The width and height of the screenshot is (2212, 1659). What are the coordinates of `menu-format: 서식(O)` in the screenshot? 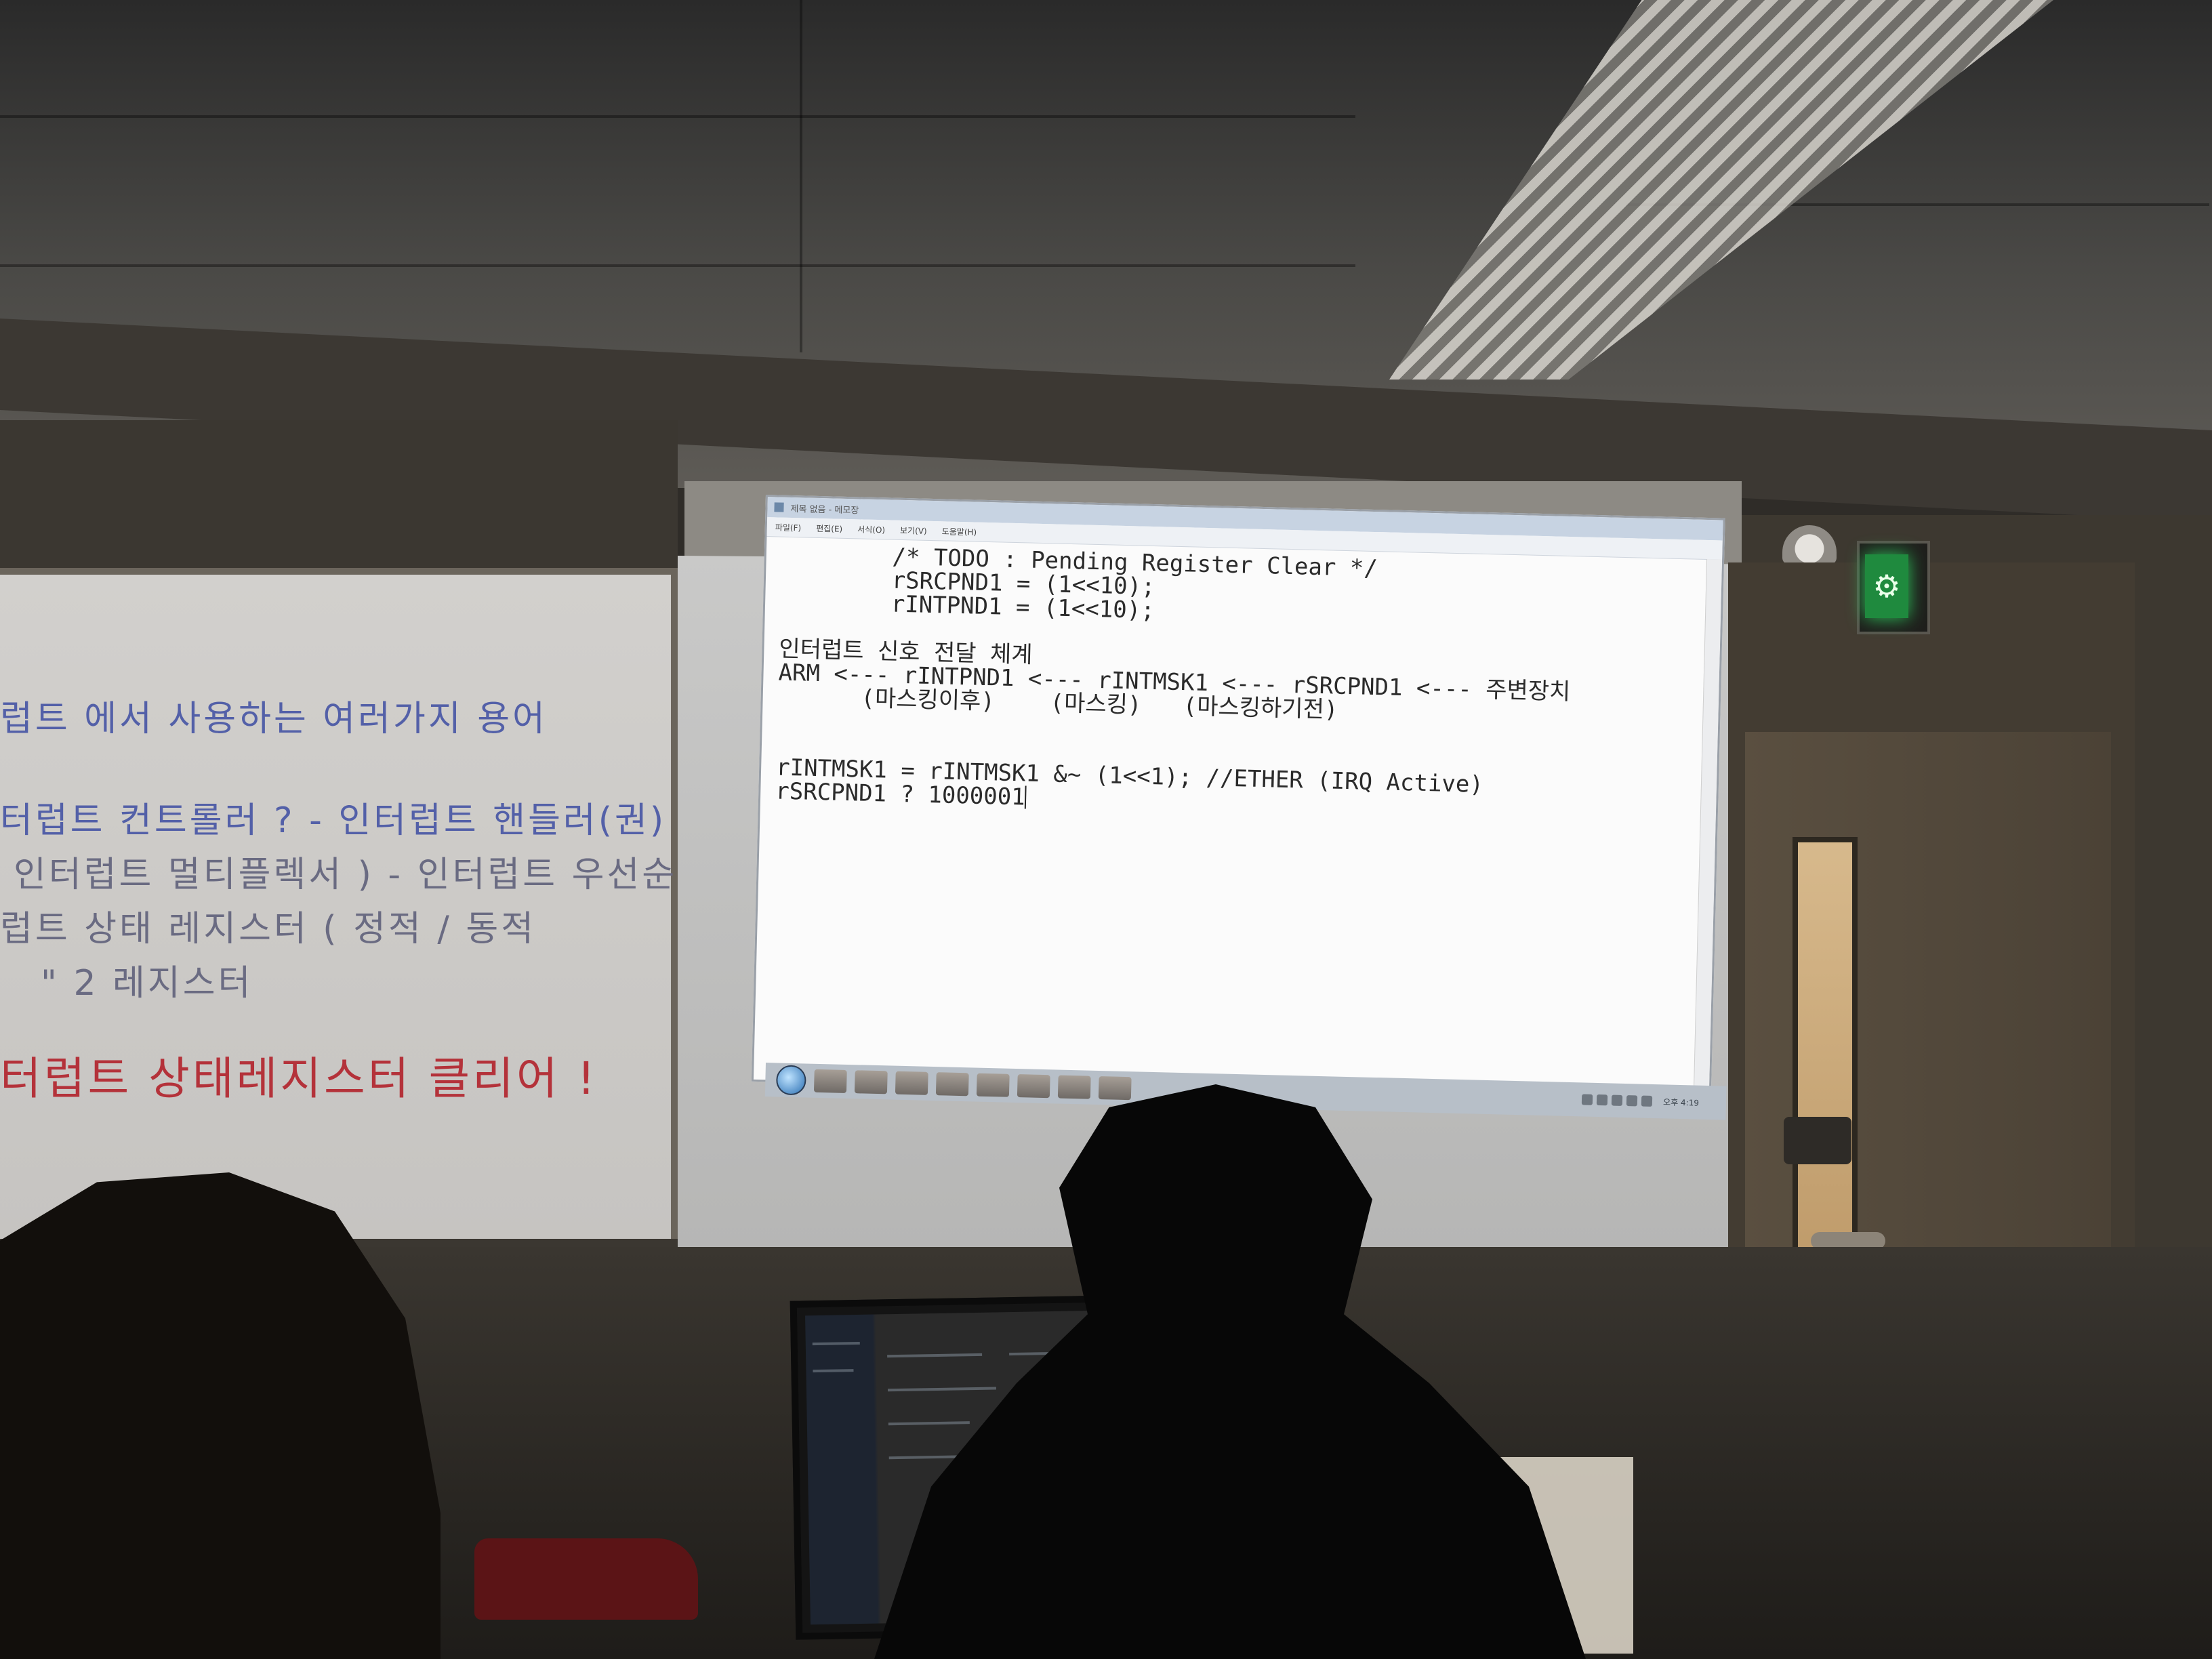 It's located at (872, 529).